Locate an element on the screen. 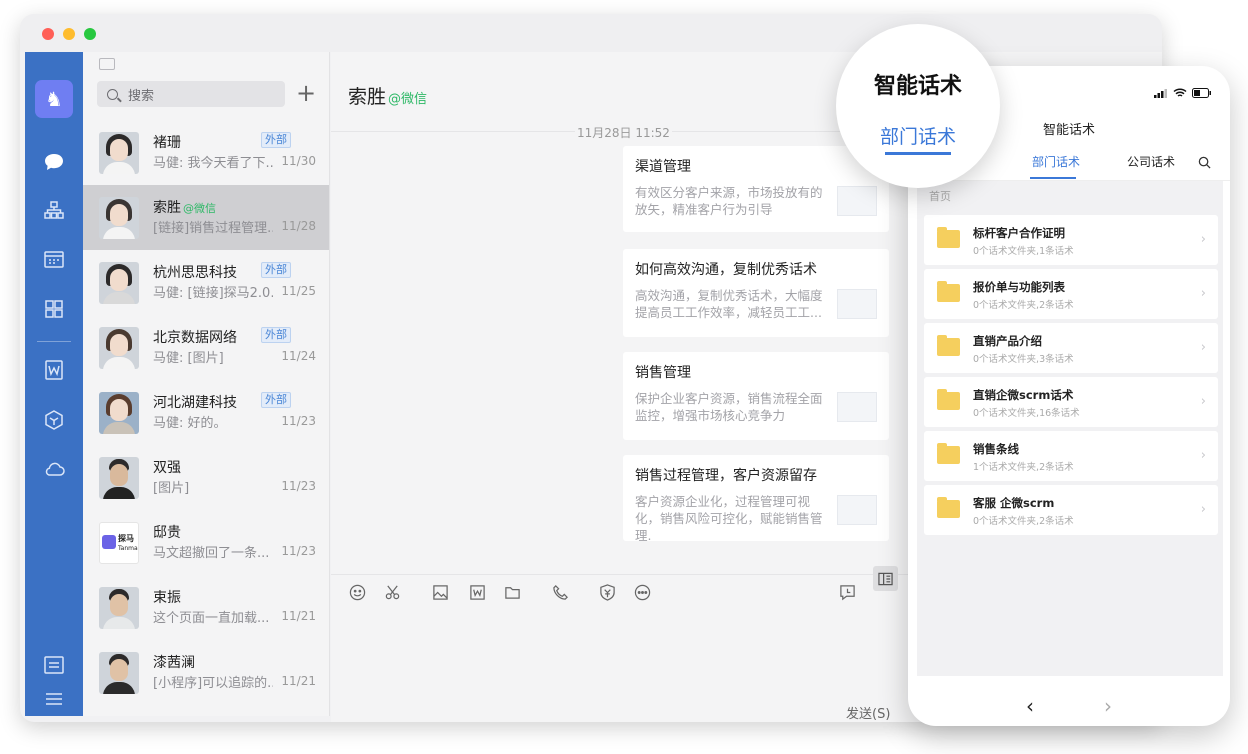 The height and width of the screenshot is (754, 1248). last-message: [图片] is located at coordinates (171, 488).